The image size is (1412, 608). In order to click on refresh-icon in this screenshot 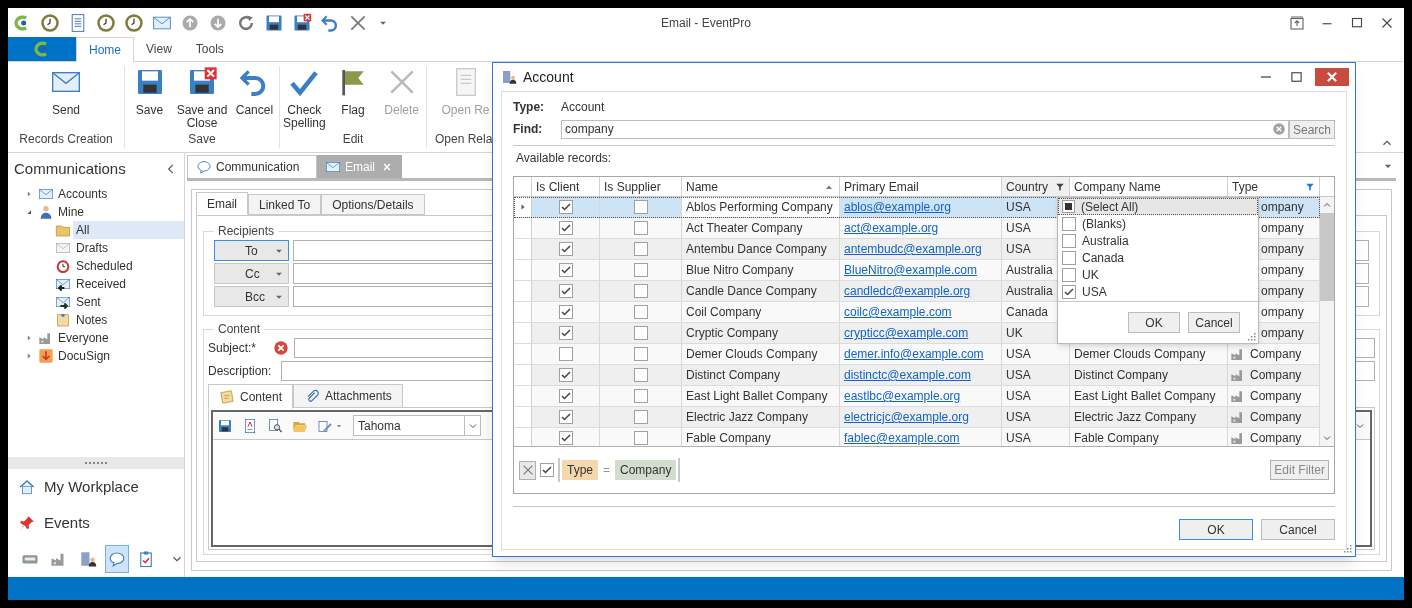, I will do `click(246, 23)`.